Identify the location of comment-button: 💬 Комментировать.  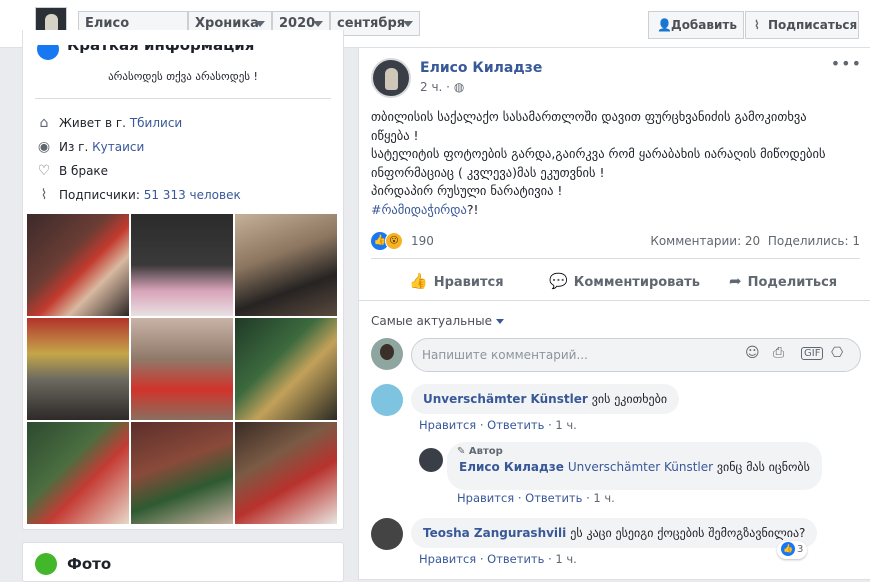
(624, 281).